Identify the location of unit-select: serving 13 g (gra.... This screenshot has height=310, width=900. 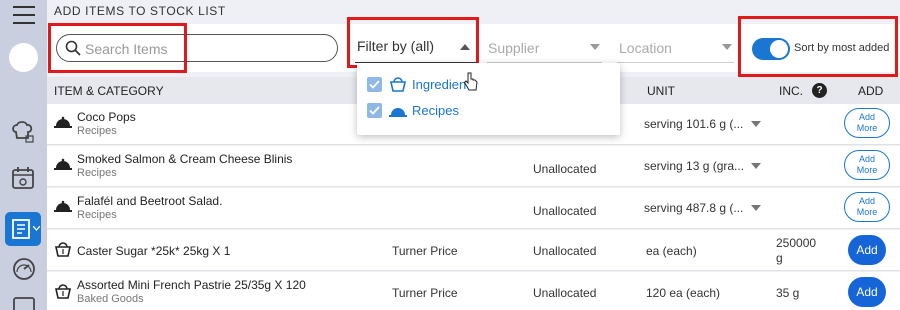
(694, 166).